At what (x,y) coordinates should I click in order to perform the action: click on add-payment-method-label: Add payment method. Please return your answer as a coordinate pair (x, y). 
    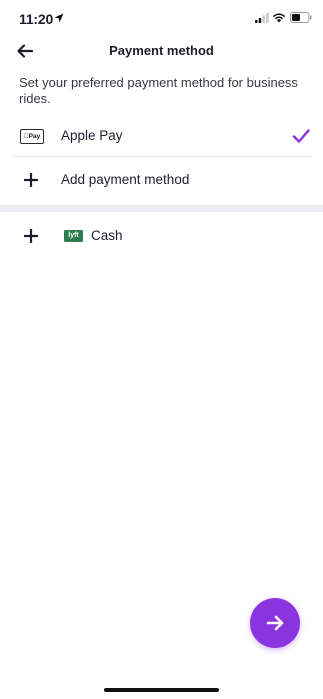
    Looking at the image, I should click on (125, 179).